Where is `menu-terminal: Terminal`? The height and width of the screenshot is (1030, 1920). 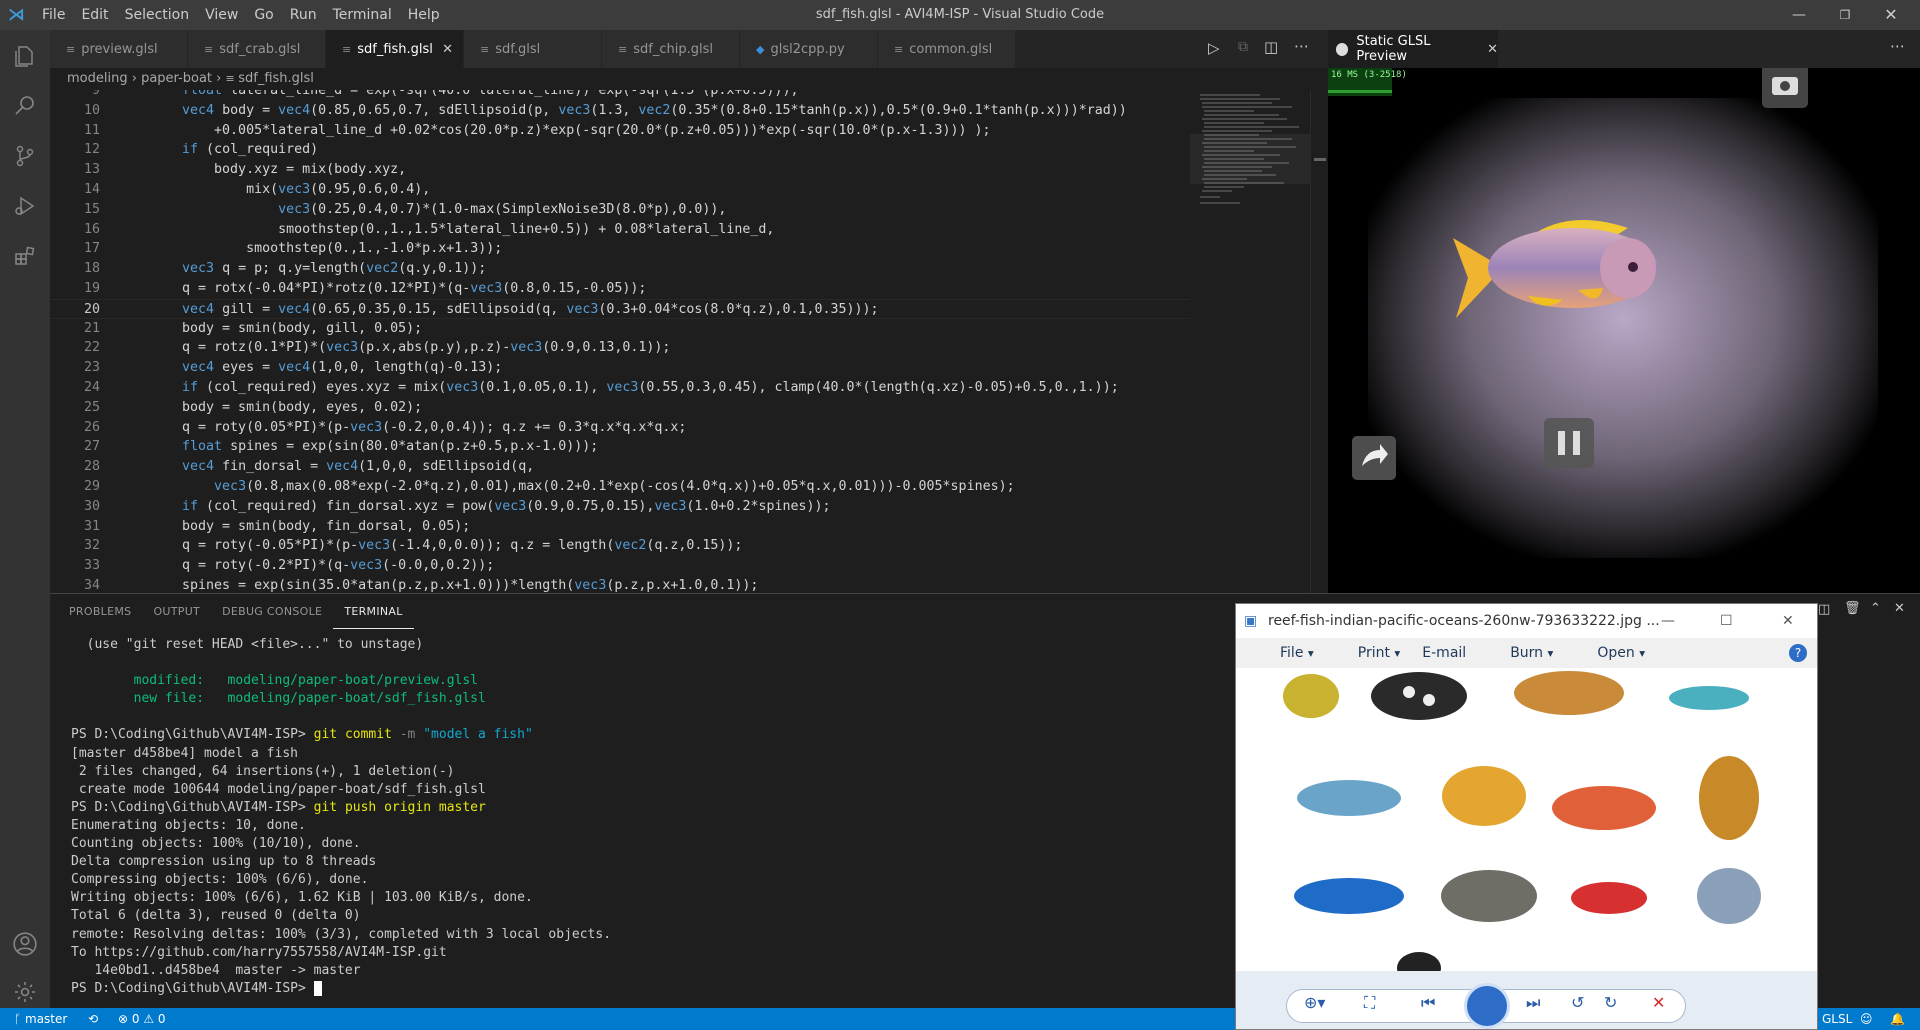 menu-terminal: Terminal is located at coordinates (362, 15).